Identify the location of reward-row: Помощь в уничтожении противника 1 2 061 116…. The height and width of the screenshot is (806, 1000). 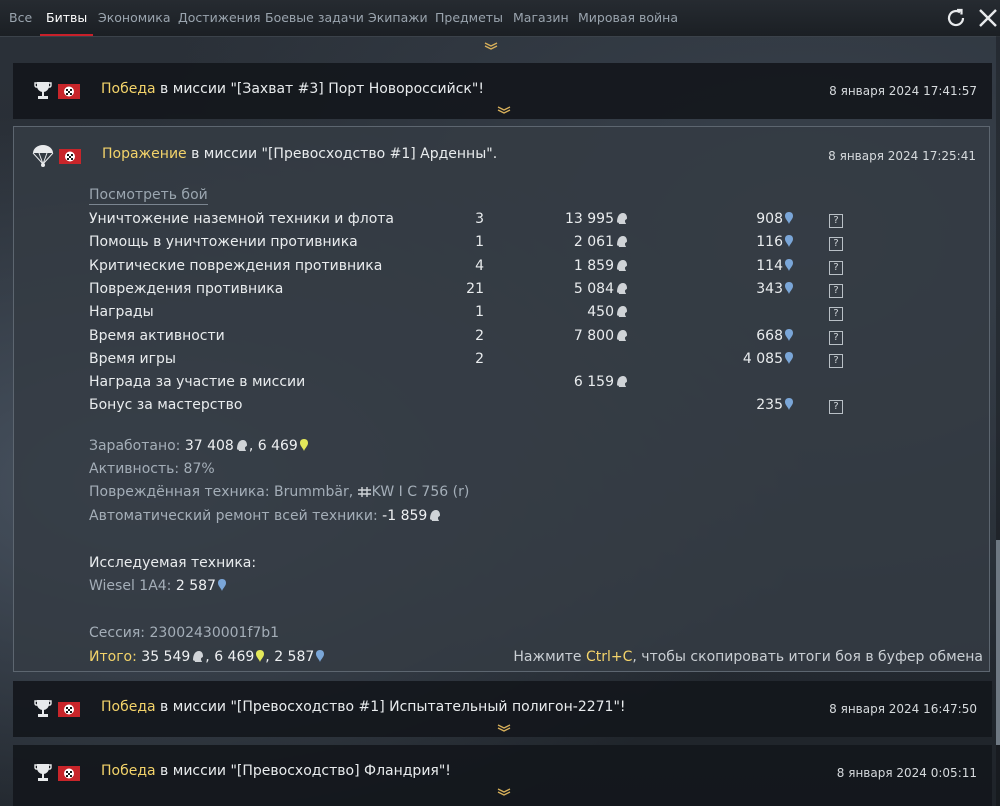
(469, 245).